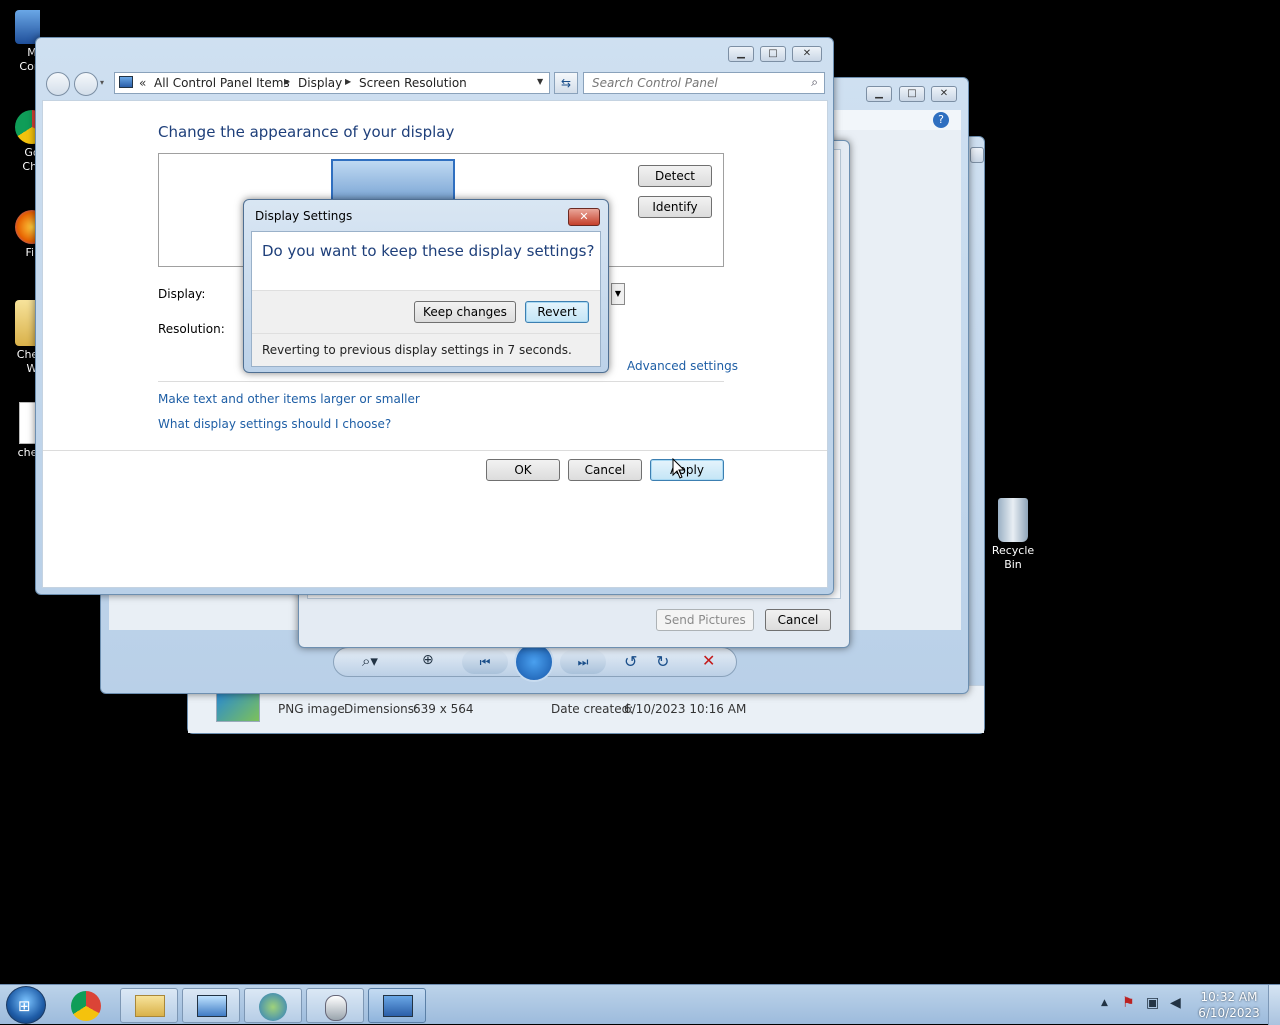 The width and height of the screenshot is (1280, 1025). I want to click on recent-pages-icon: ▾, so click(102, 82).